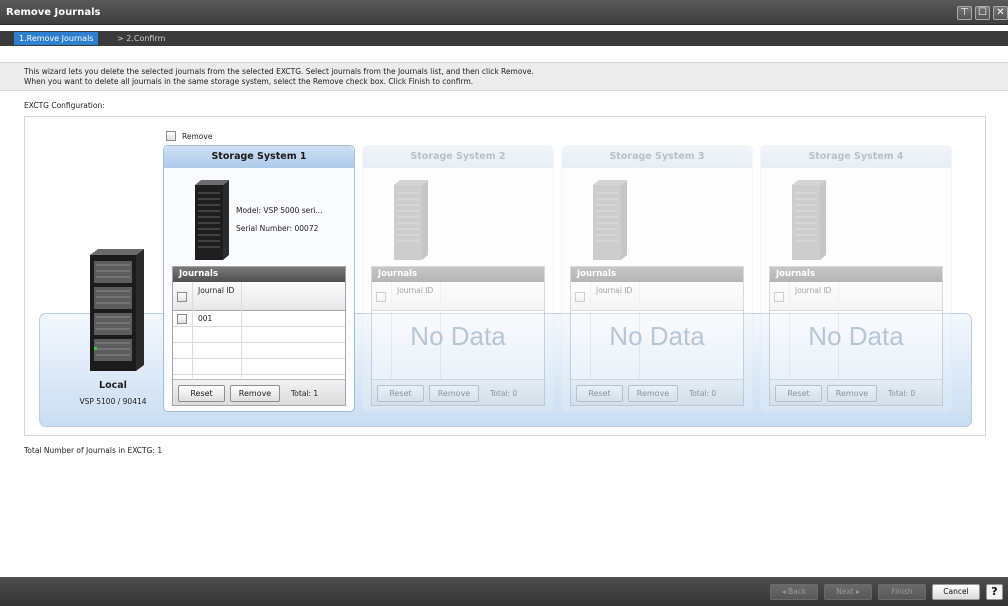 The width and height of the screenshot is (1008, 606). What do you see at coordinates (205, 318) in the screenshot?
I see `journal-id-cell: 001` at bounding box center [205, 318].